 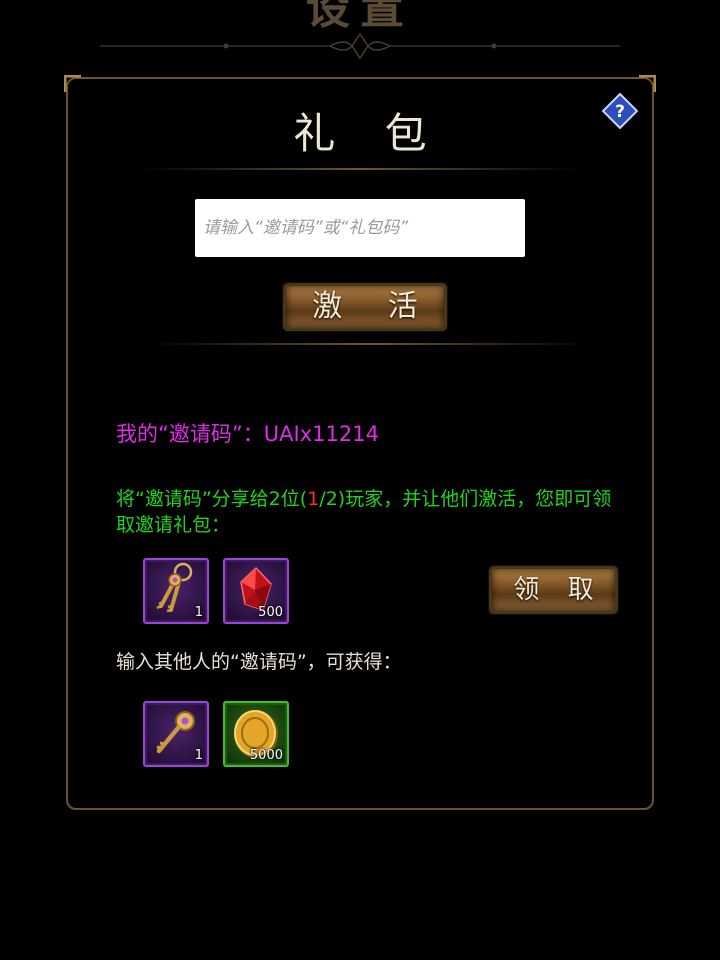 I want to click on claim-button: 领 取, so click(x=553, y=590).